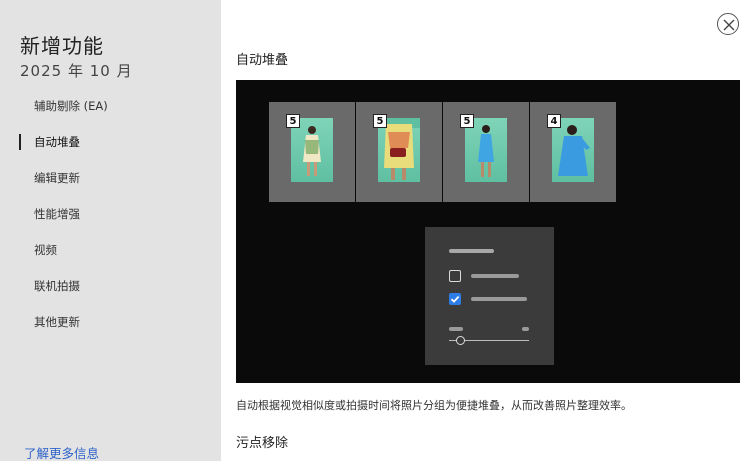  I want to click on slider-max-placeholder, so click(525, 329).